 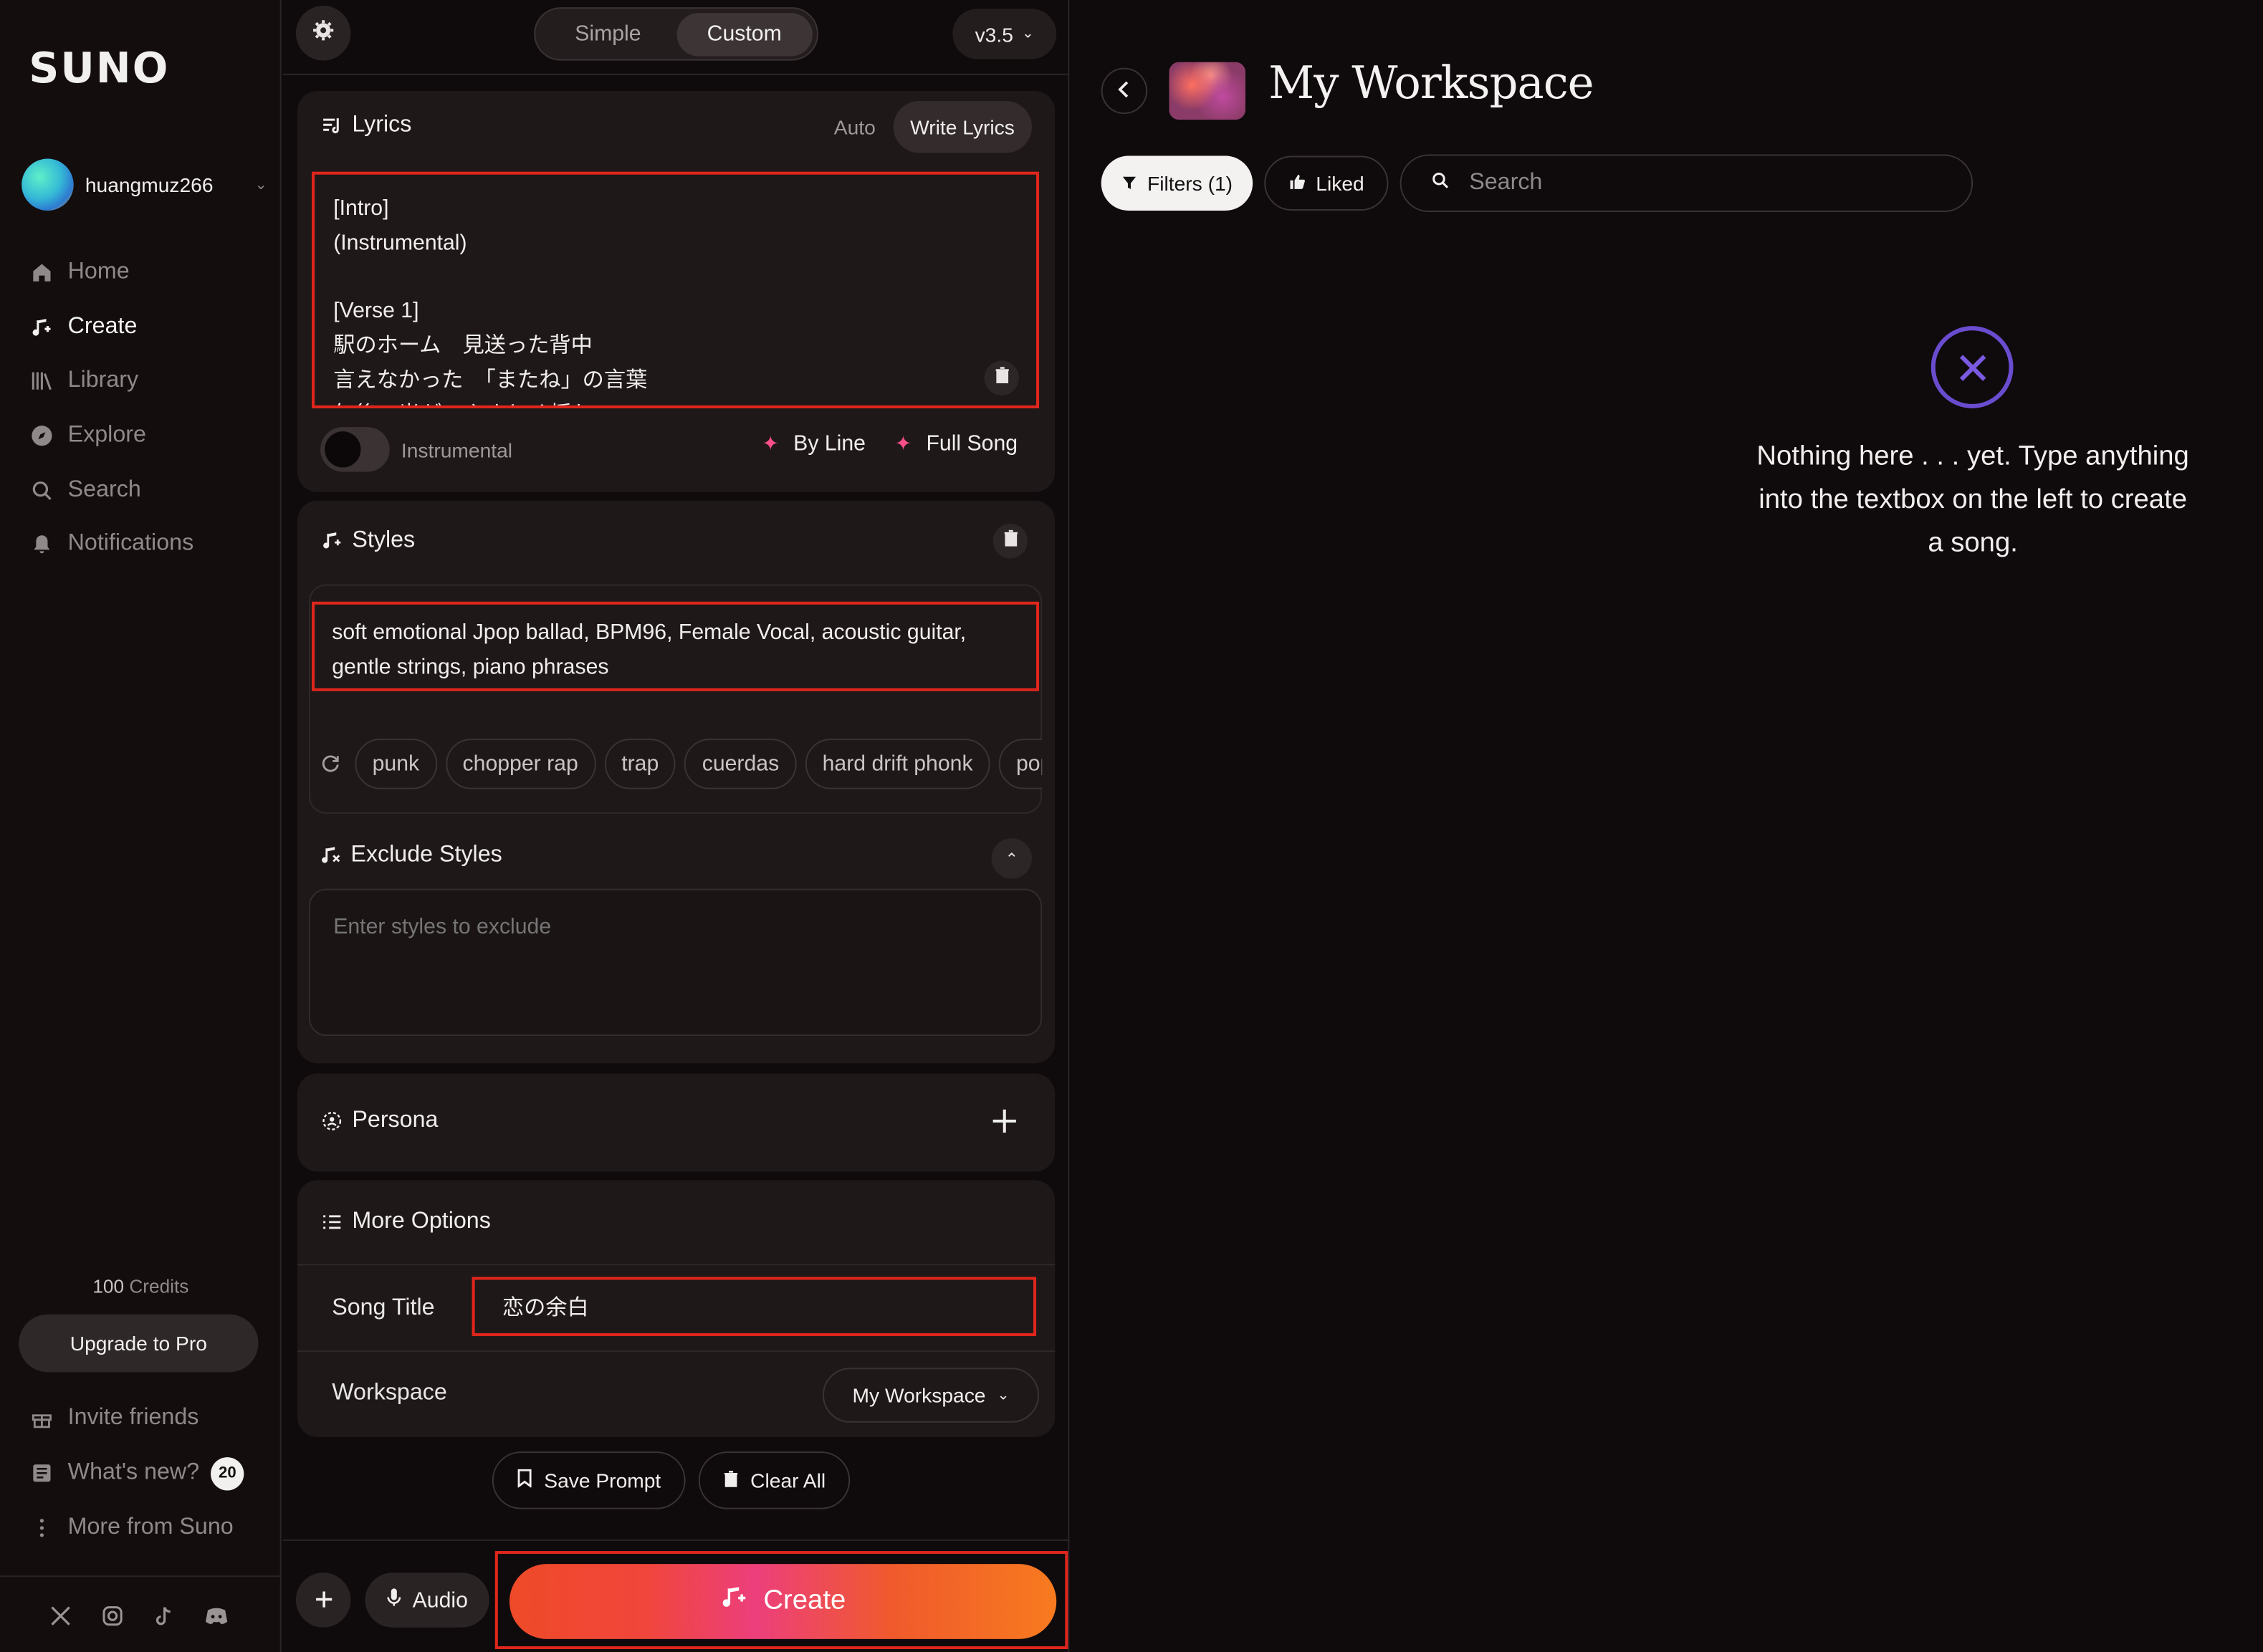 I want to click on user-menu: huangmuz266 ⌄, so click(x=144, y=185).